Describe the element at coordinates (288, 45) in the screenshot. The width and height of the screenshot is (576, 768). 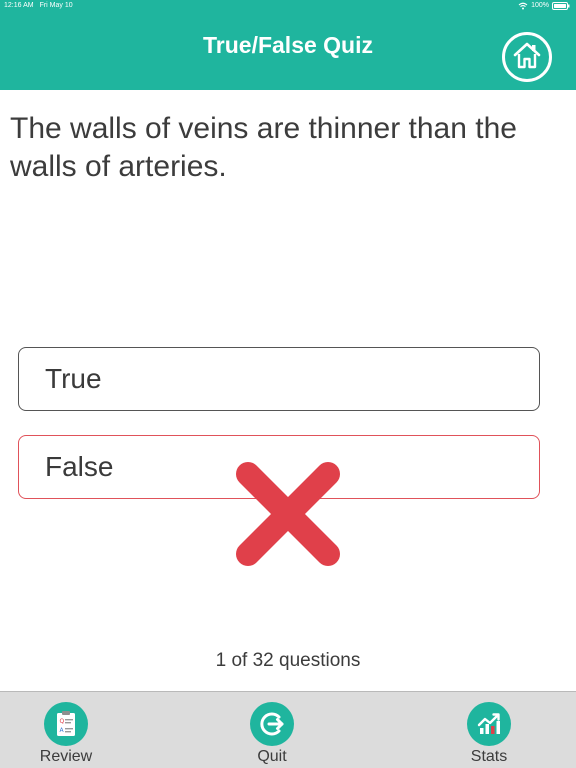
I see `page-title: True/False Quiz` at that location.